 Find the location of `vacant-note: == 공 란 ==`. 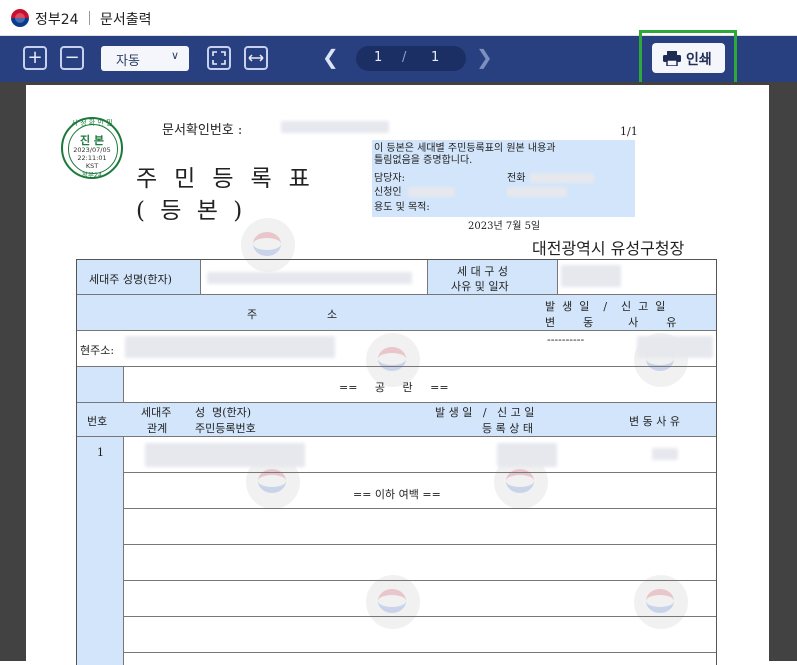

vacant-note: == 공 란 == is located at coordinates (394, 387).